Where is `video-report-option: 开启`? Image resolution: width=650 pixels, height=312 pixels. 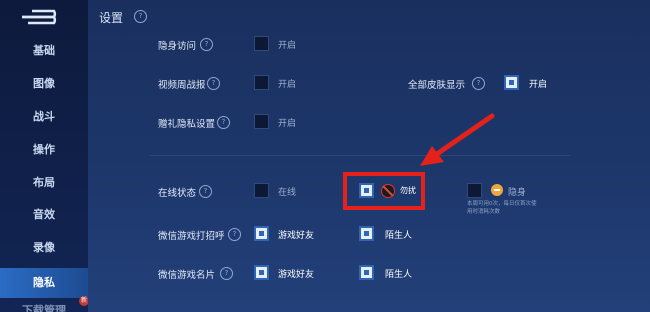 video-report-option: 开启 is located at coordinates (287, 85).